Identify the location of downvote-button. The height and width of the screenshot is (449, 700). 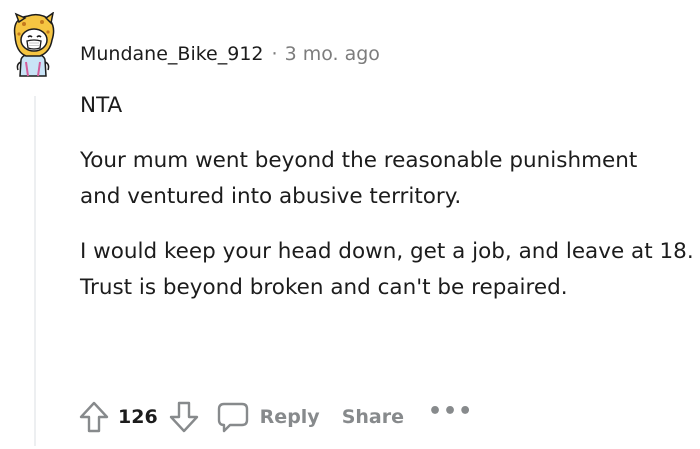
(184, 417).